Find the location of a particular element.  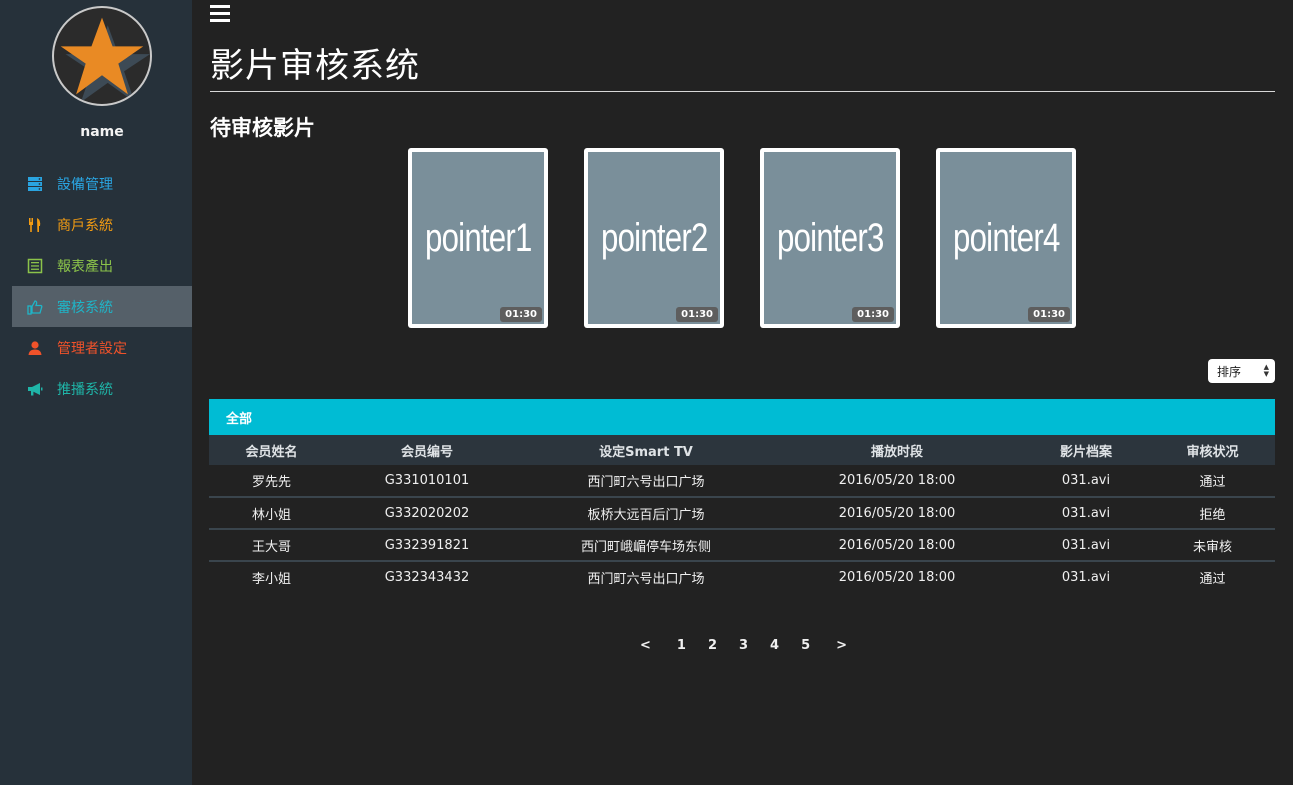

menu-toggle-button is located at coordinates (220, 15).